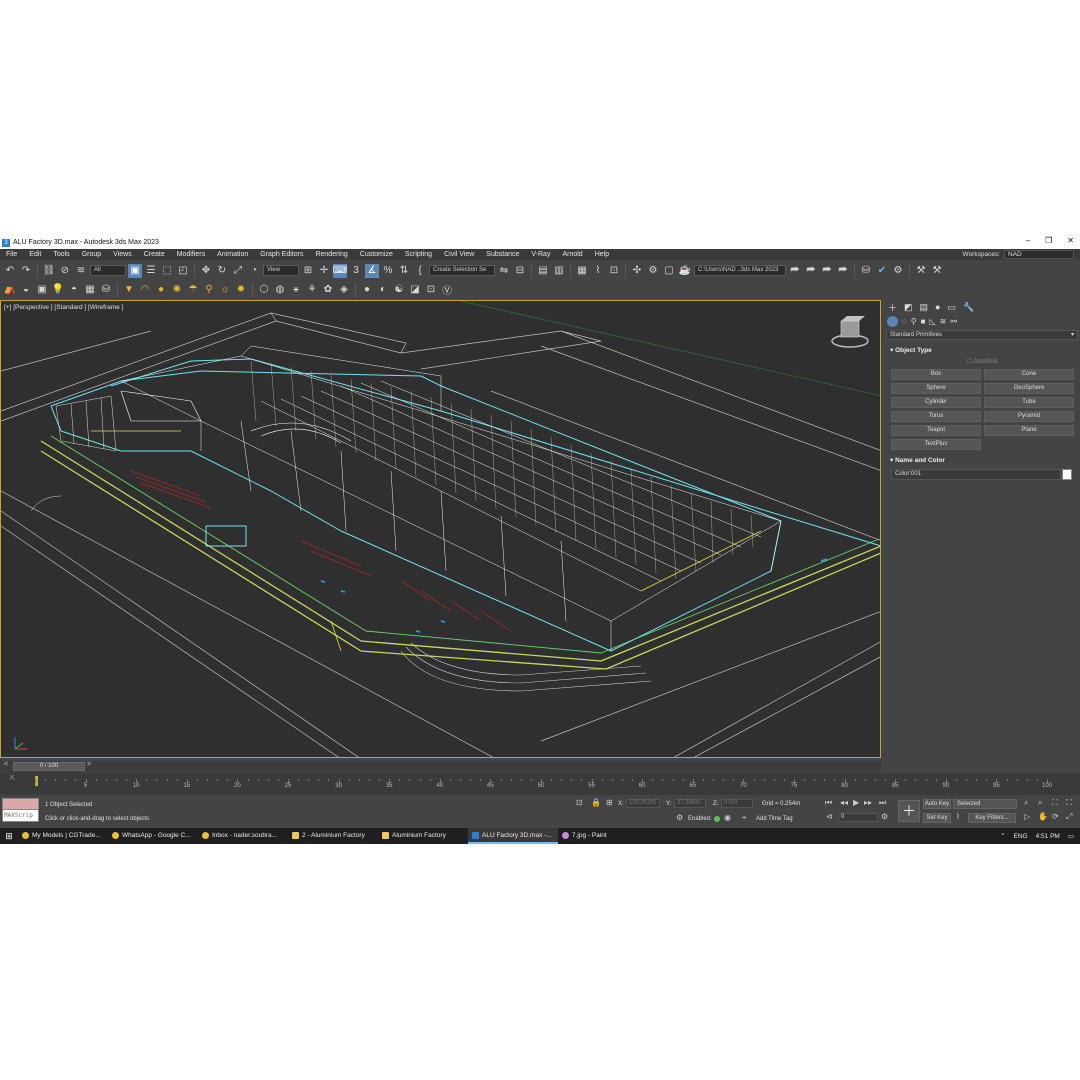 The width and height of the screenshot is (1080, 1080). Describe the element at coordinates (740, 270) in the screenshot. I see `project-path-select: C:\Users\NAD ..3ds Max 2023` at that location.